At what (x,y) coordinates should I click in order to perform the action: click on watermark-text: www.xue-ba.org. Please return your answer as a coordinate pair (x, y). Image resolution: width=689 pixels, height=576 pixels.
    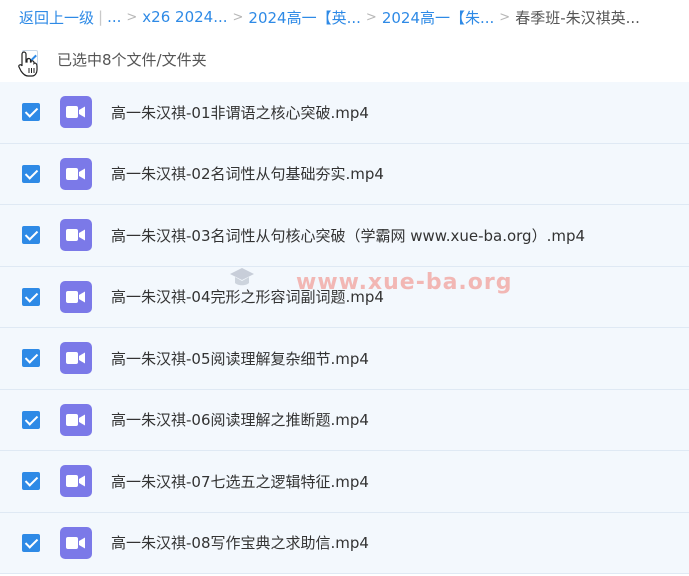
    Looking at the image, I should click on (404, 282).